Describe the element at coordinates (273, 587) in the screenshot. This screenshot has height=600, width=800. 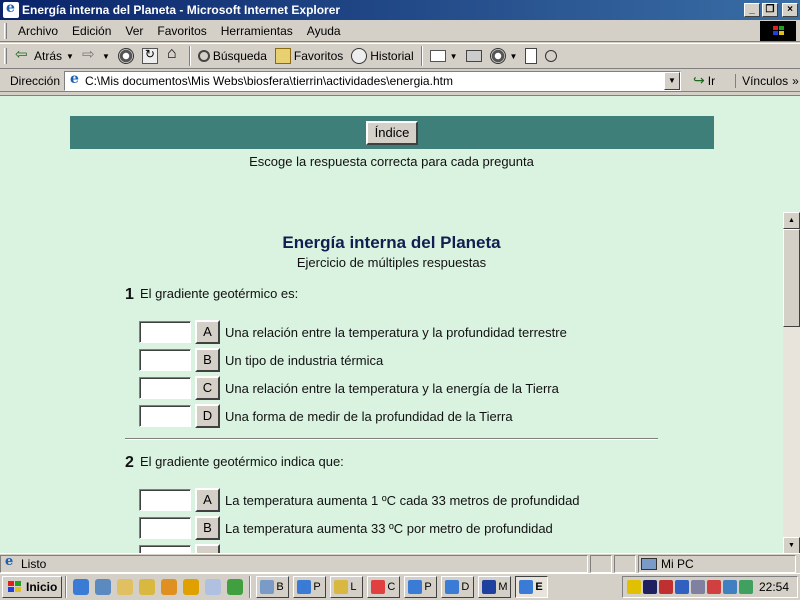
I see `taskbar-window-button: B` at that location.